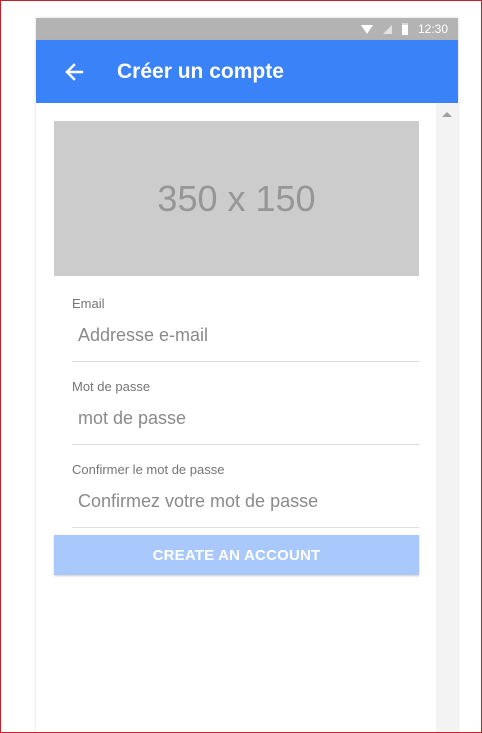 Image resolution: width=482 pixels, height=733 pixels. I want to click on email-field, so click(245, 343).